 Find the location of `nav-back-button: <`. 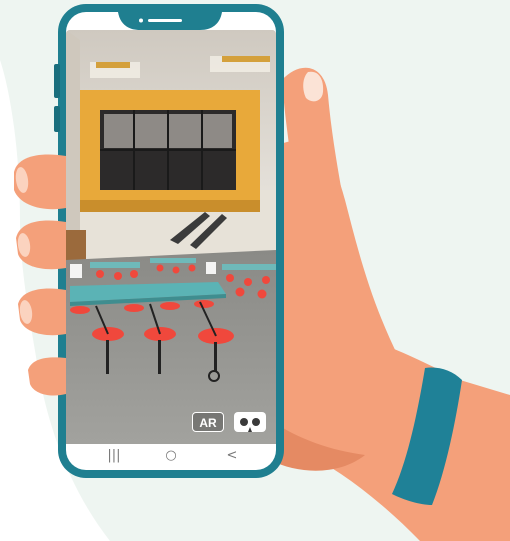

nav-back-button: < is located at coordinates (232, 456).